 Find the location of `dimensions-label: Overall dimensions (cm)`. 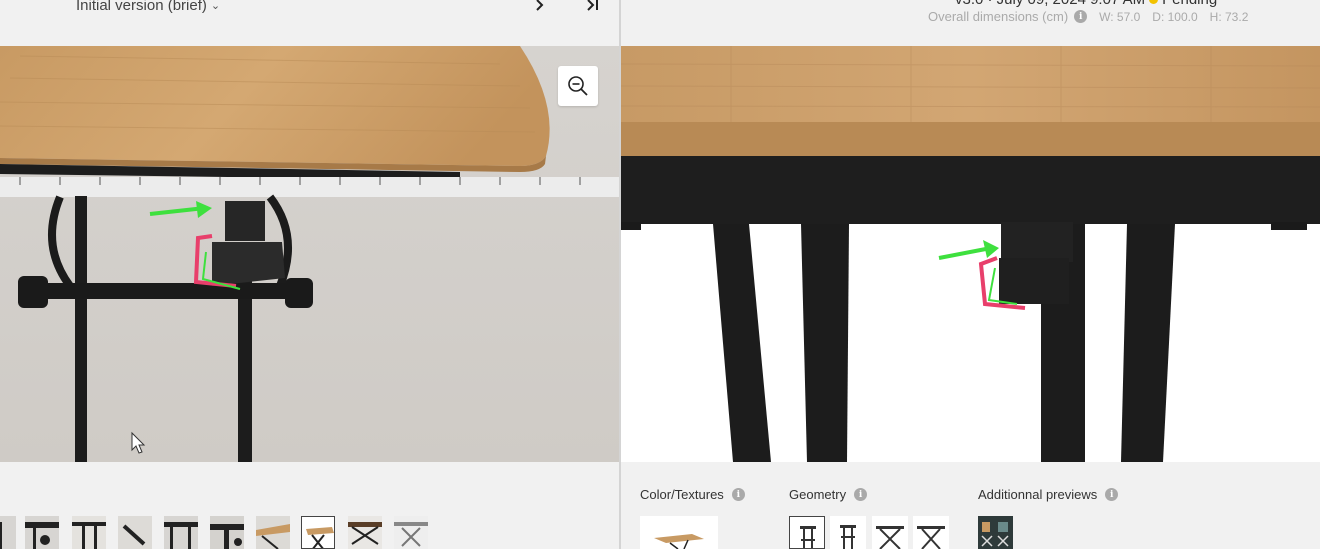

dimensions-label: Overall dimensions (cm) is located at coordinates (998, 16).